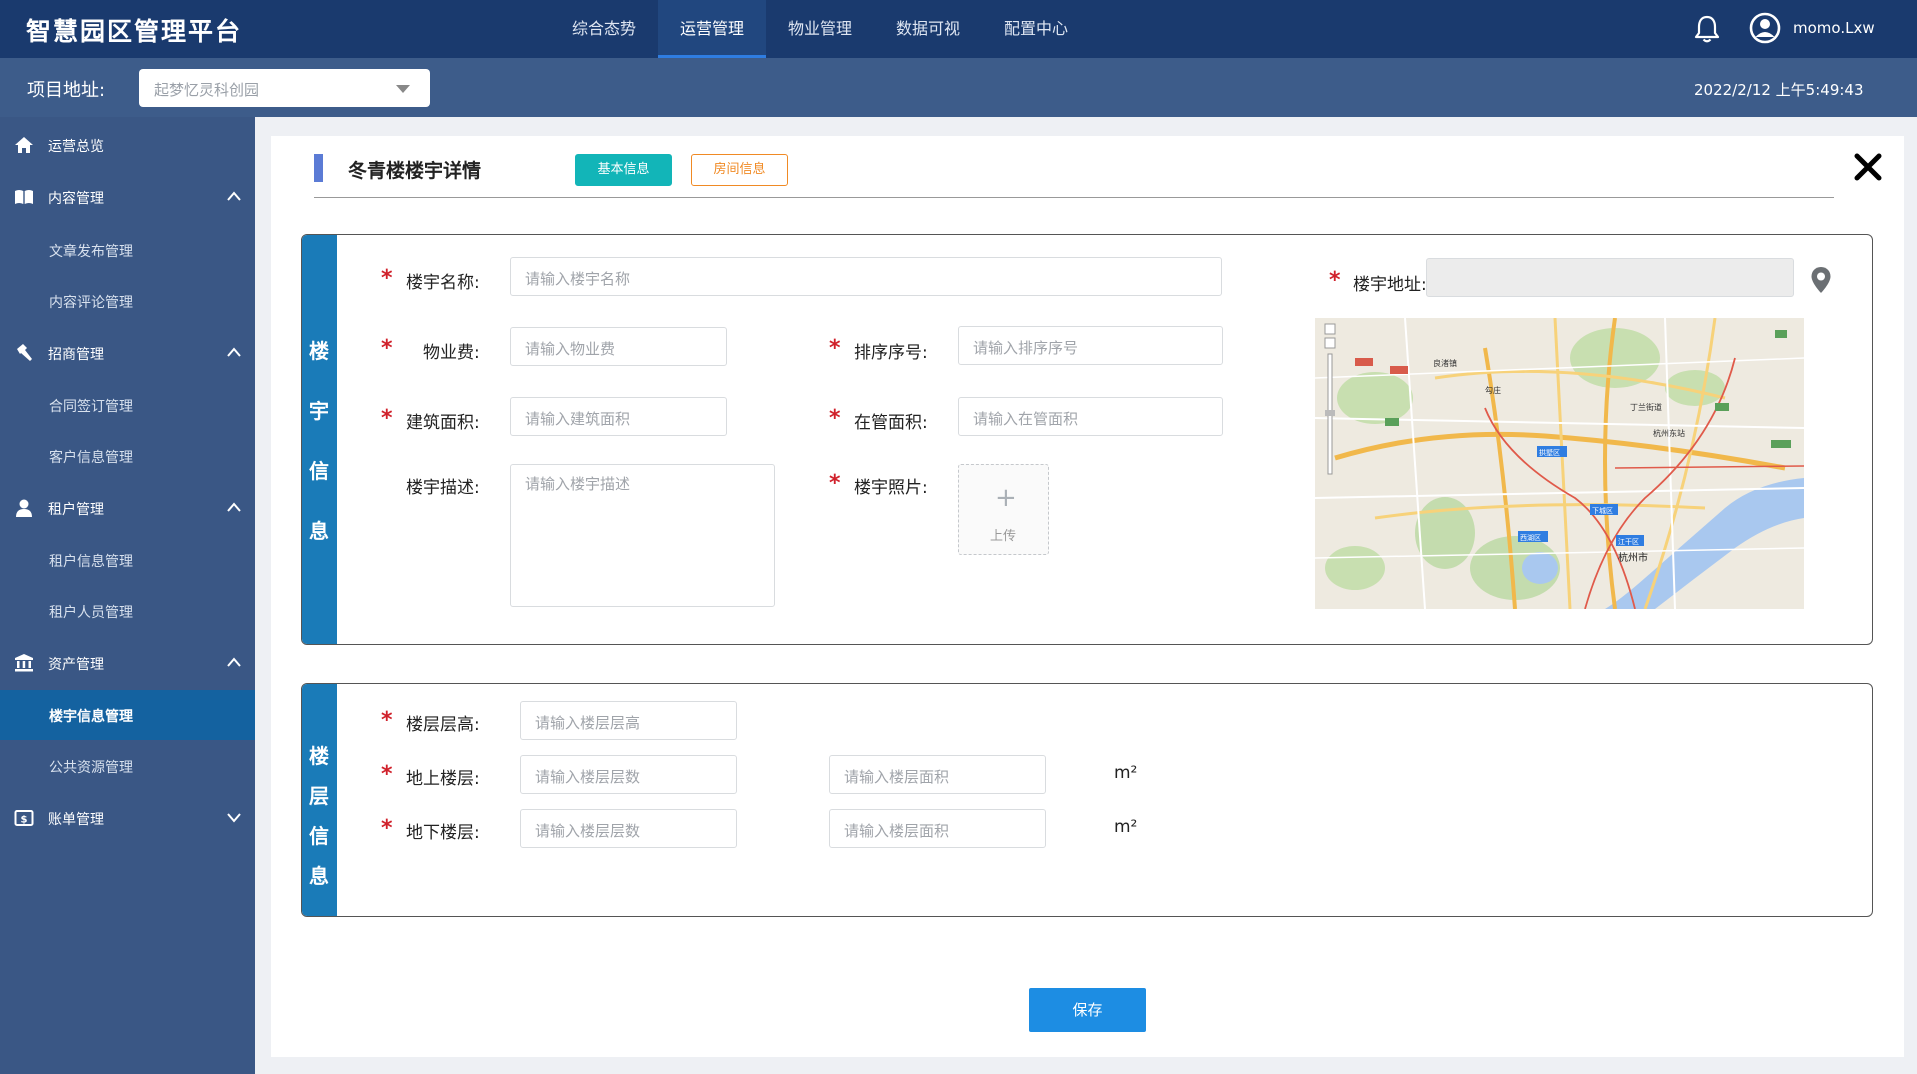  Describe the element at coordinates (928, 29) in the screenshot. I see `nav-data-visual: 数据可视` at that location.